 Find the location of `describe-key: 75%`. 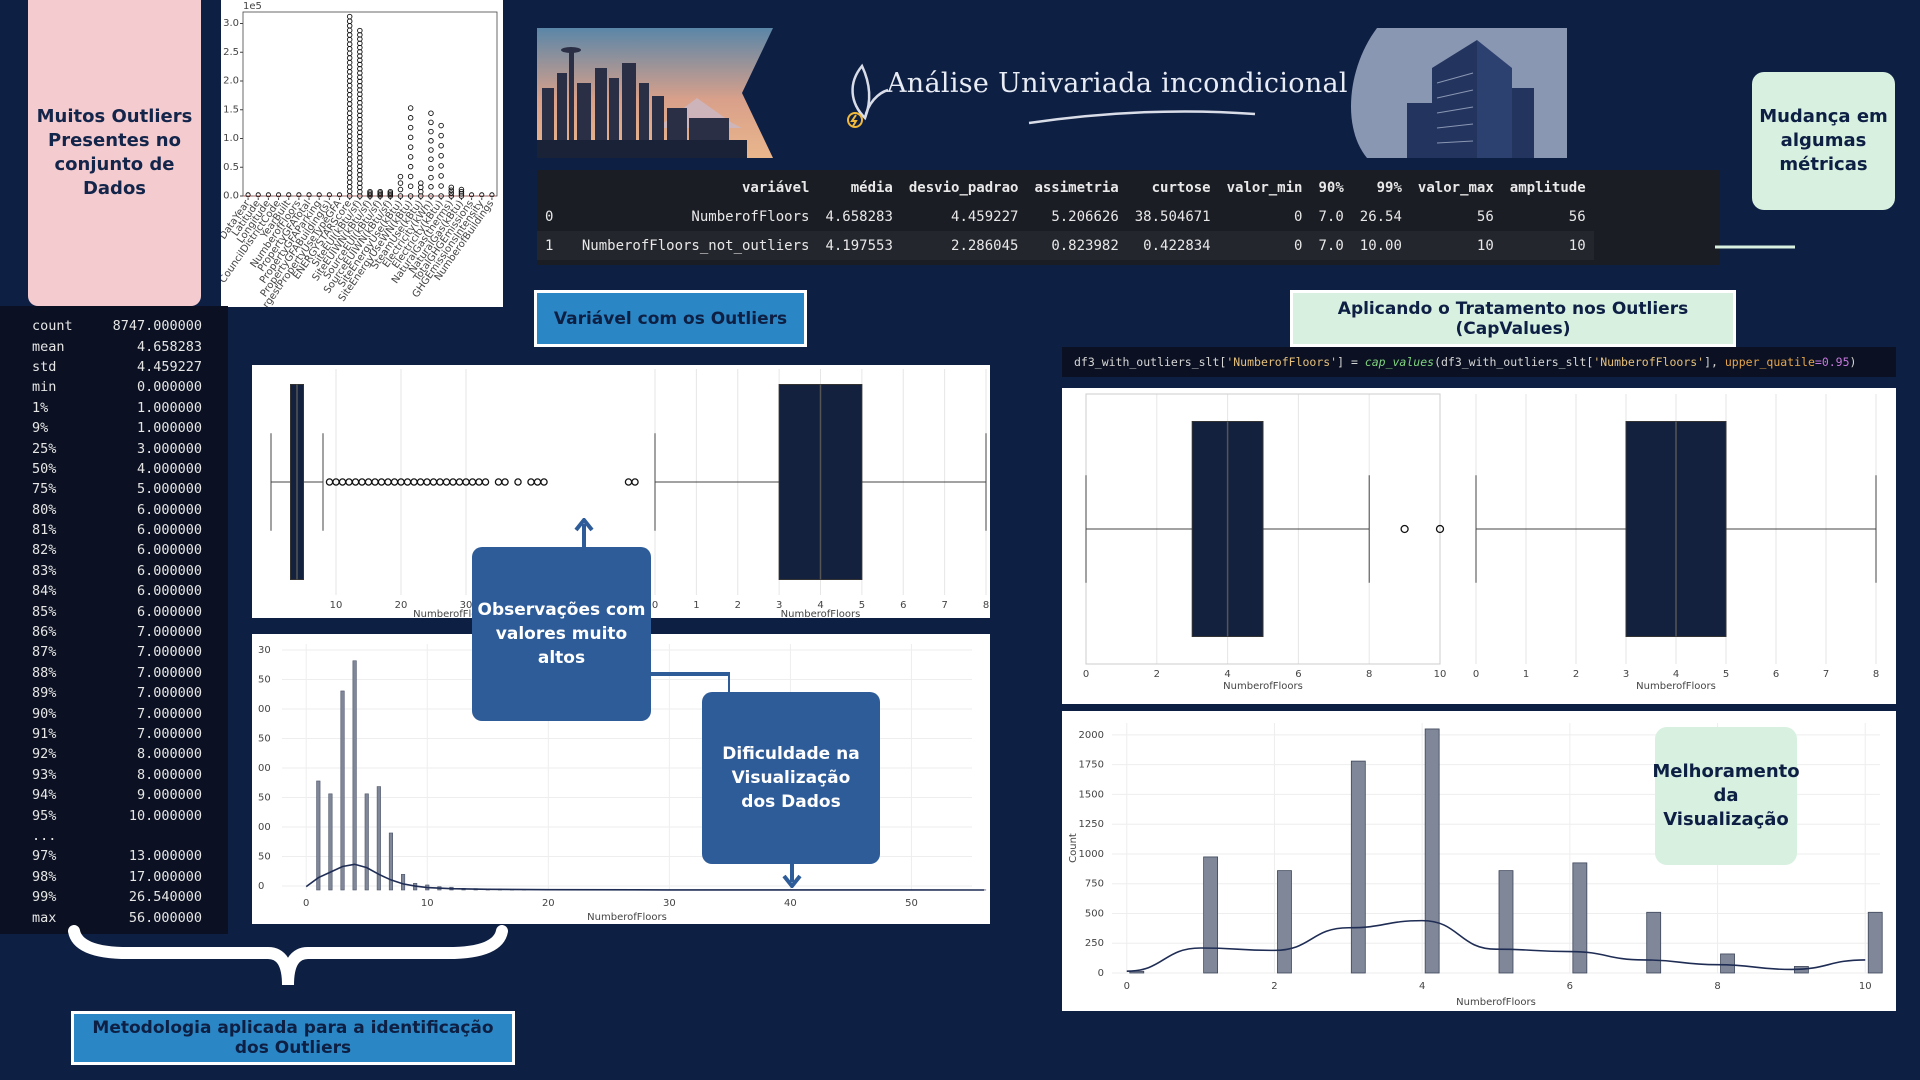

describe-key: 75% is located at coordinates (44, 489).